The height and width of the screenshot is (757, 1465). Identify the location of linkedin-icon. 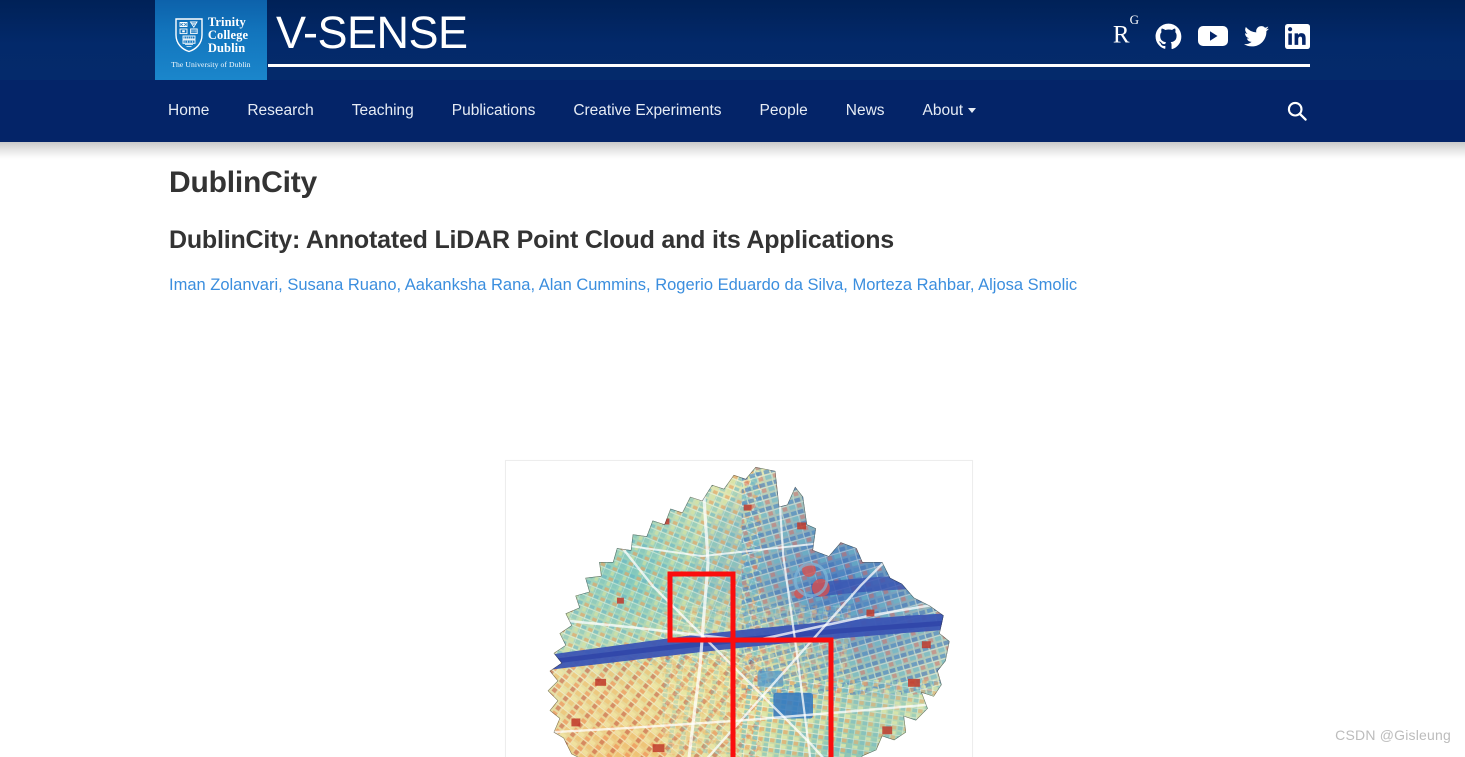
(1297, 36).